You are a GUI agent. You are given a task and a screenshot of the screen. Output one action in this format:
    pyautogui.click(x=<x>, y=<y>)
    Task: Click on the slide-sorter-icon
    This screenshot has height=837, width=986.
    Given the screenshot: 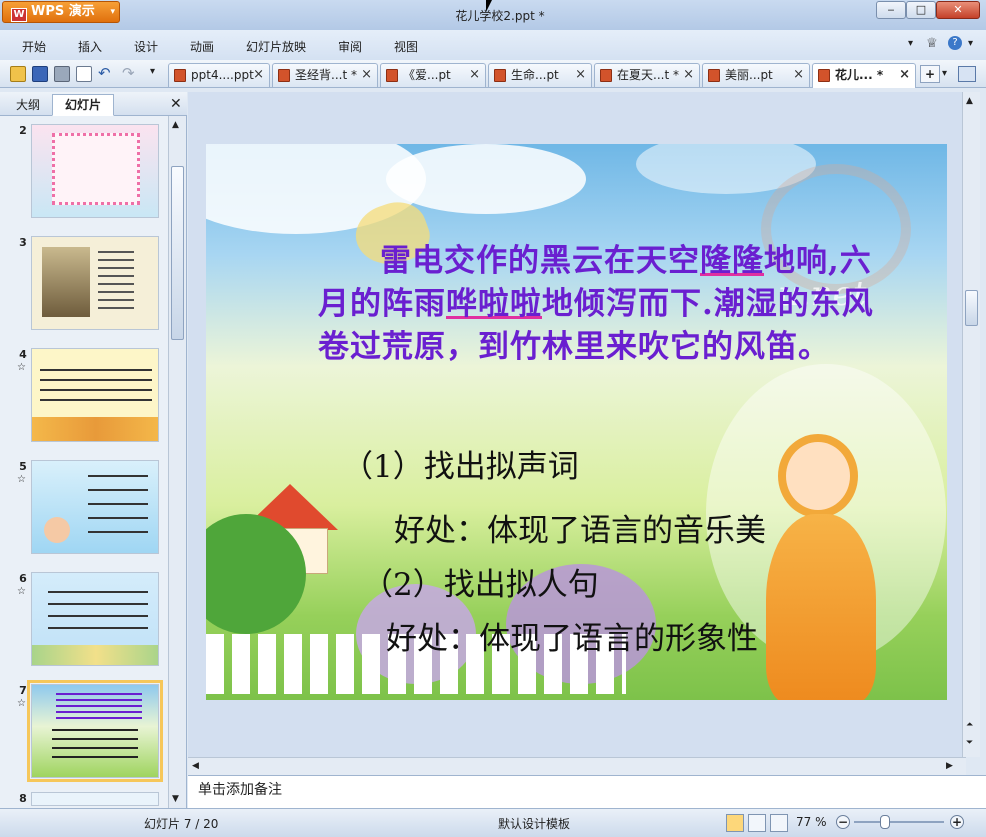 What is the action you would take?
    pyautogui.click(x=757, y=823)
    